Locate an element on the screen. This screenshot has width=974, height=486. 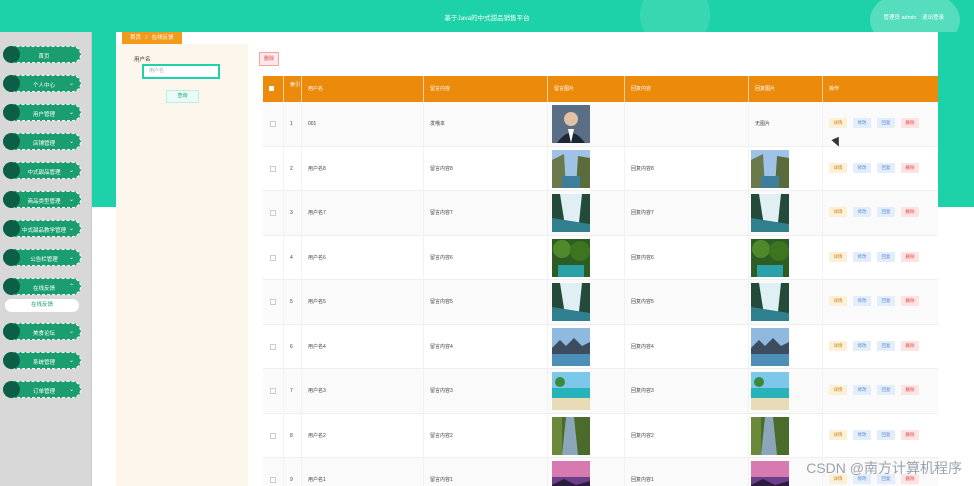
table-row: 5 用户名5 留言内容5 回复内容5 详情 修改 回复 删除 is located at coordinates (600, 302).